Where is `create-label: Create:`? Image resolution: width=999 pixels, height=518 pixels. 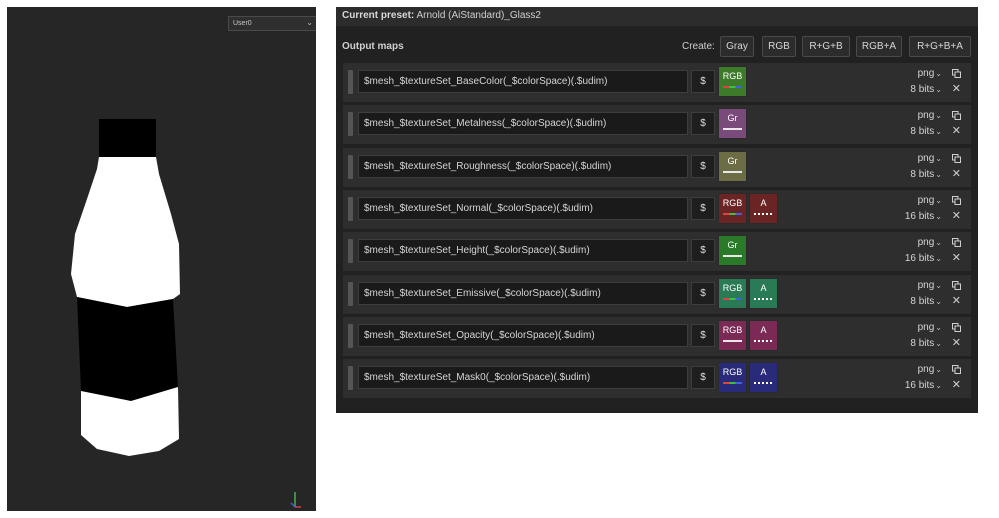 create-label: Create: is located at coordinates (698, 46).